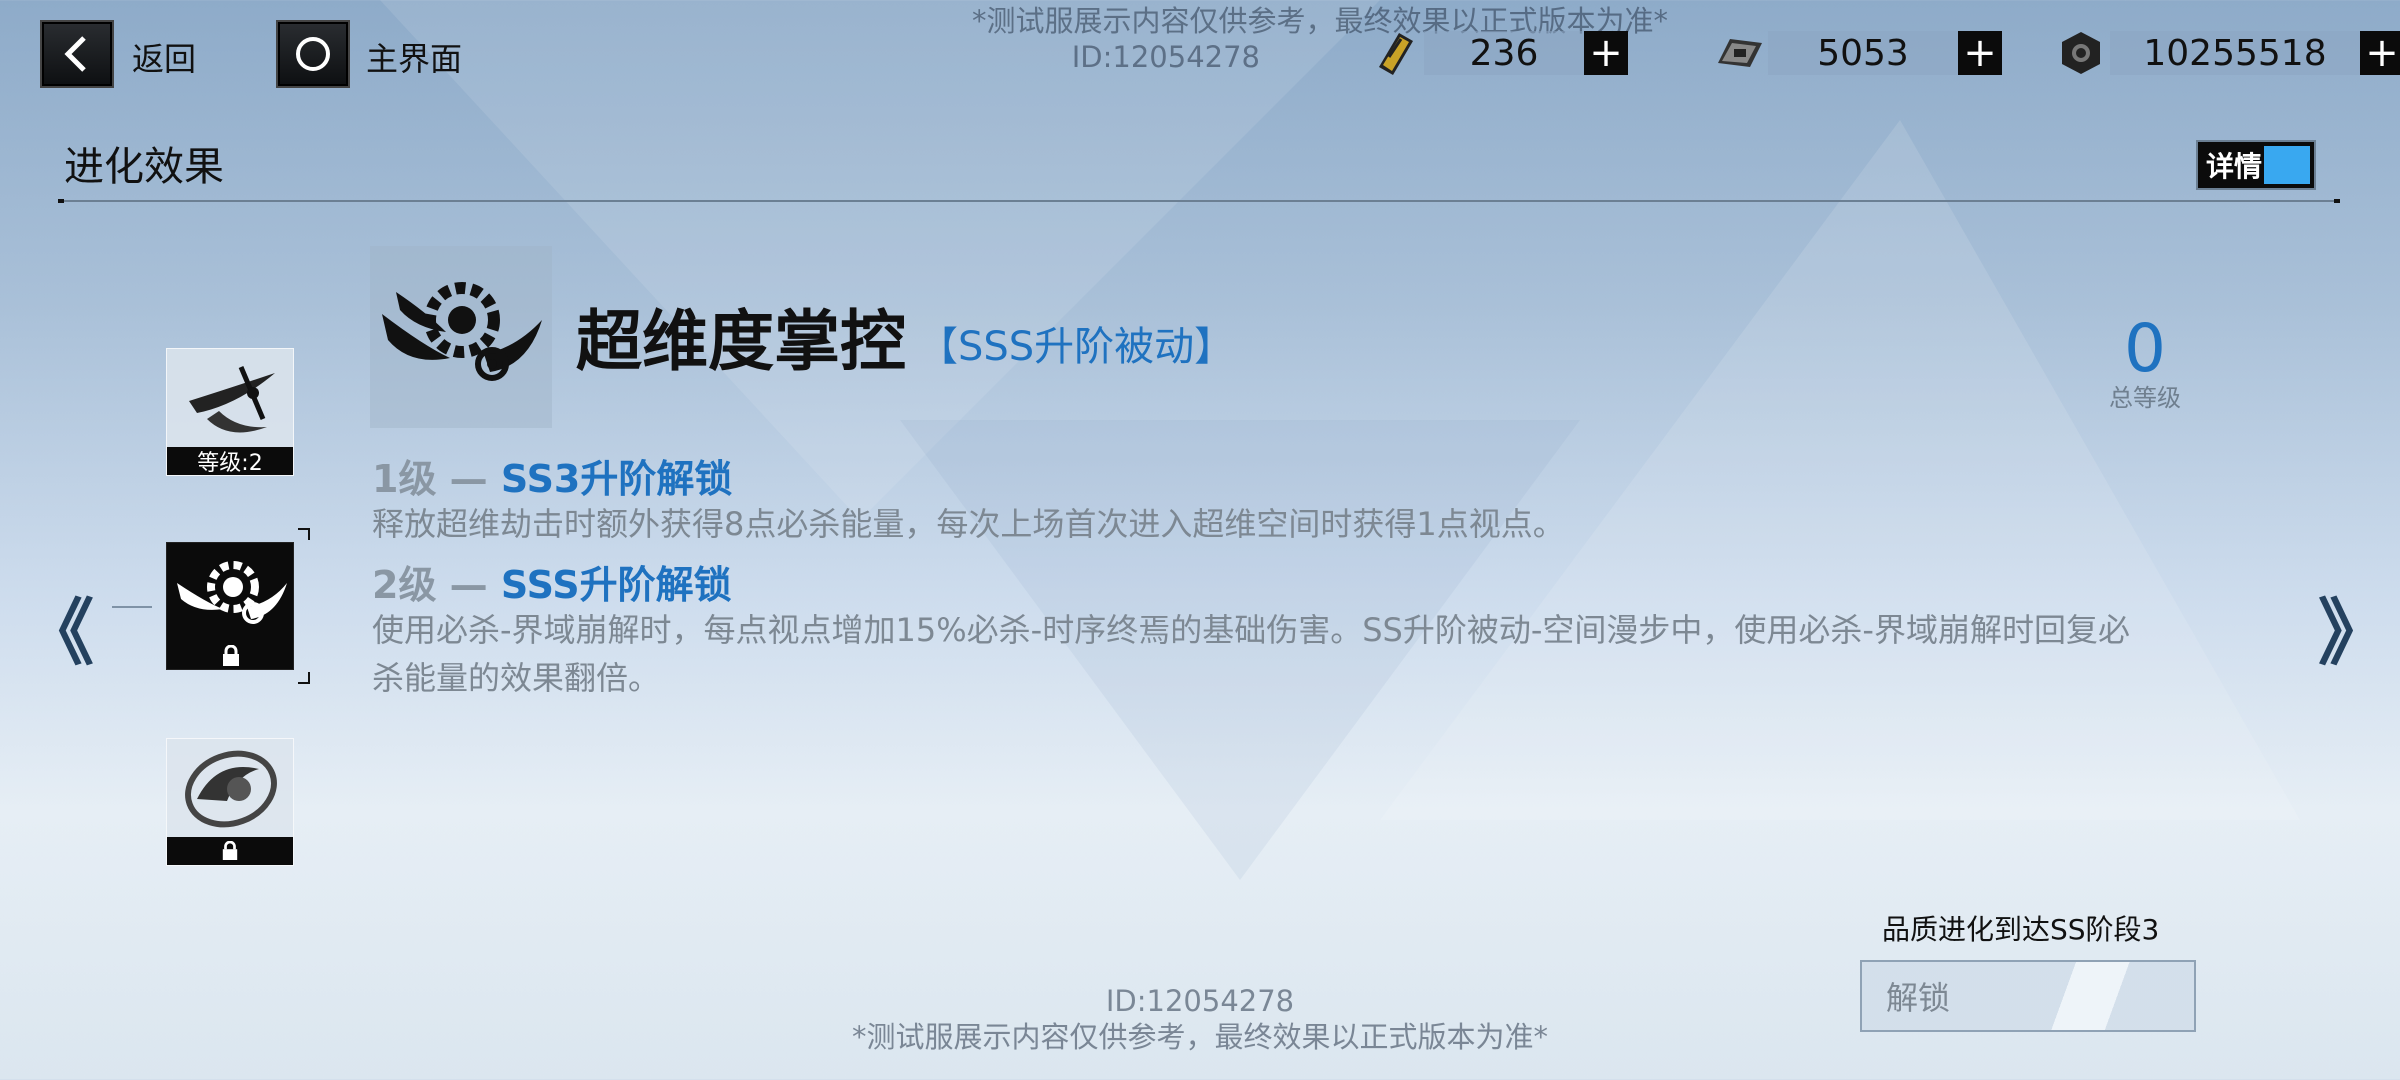 Image resolution: width=2400 pixels, height=1080 pixels. What do you see at coordinates (2234, 166) in the screenshot?
I see `detail-label: 详情` at bounding box center [2234, 166].